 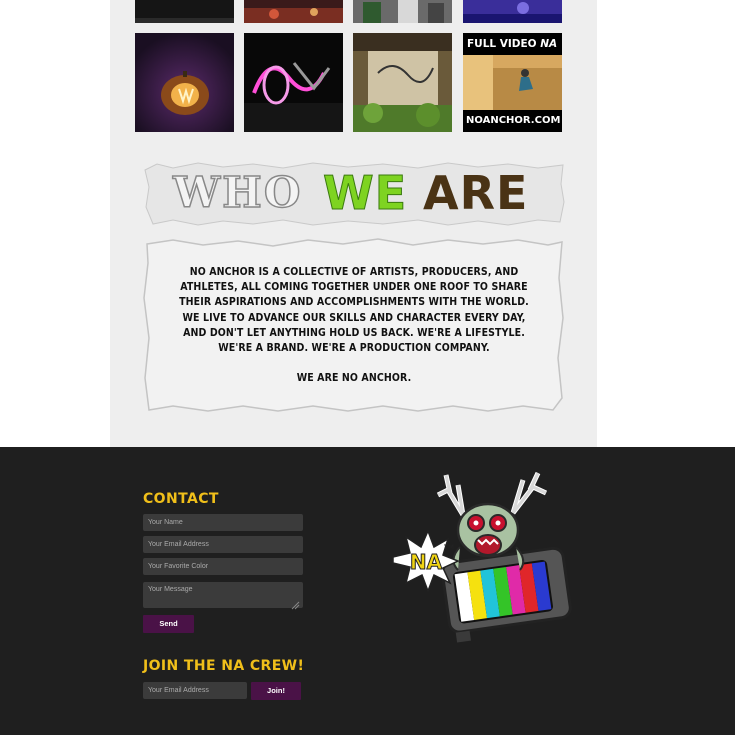 I want to click on who-we-are-banner: WHO WE ARE, so click(x=354, y=194).